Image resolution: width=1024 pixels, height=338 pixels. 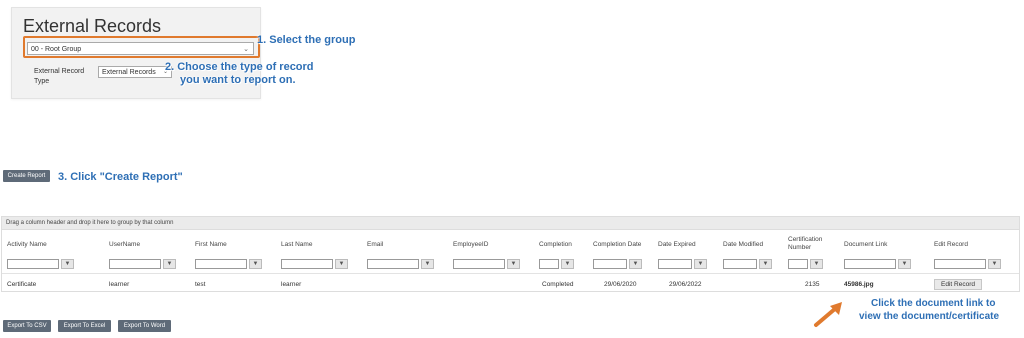 What do you see at coordinates (558, 284) in the screenshot?
I see `cell-completion: Completed` at bounding box center [558, 284].